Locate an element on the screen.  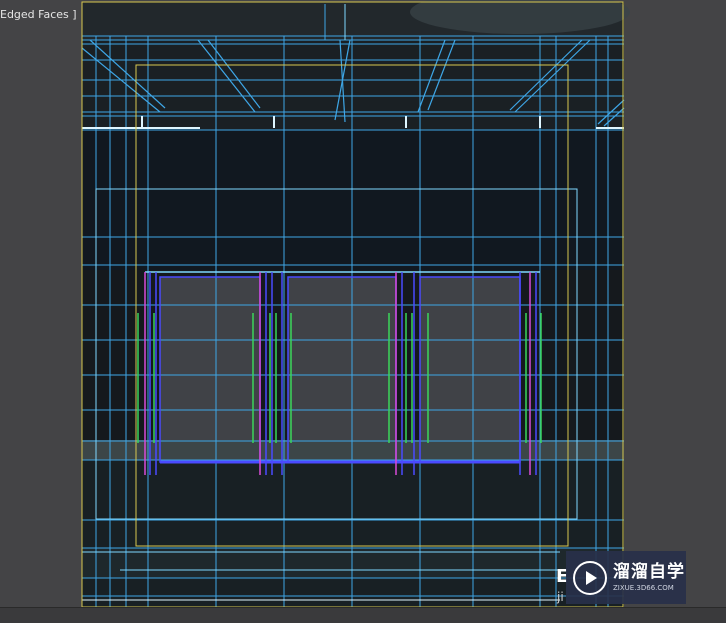
watermark-url: ZIXUE.3D66.COM is located at coordinates (643, 587).